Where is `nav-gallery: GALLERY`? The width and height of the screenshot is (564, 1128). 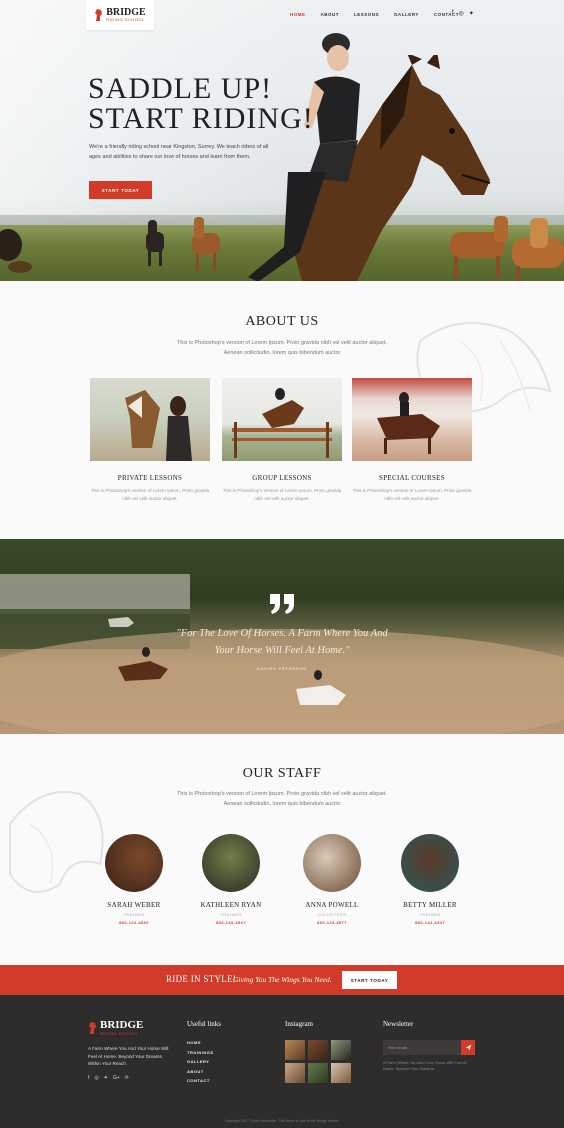 nav-gallery: GALLERY is located at coordinates (406, 14).